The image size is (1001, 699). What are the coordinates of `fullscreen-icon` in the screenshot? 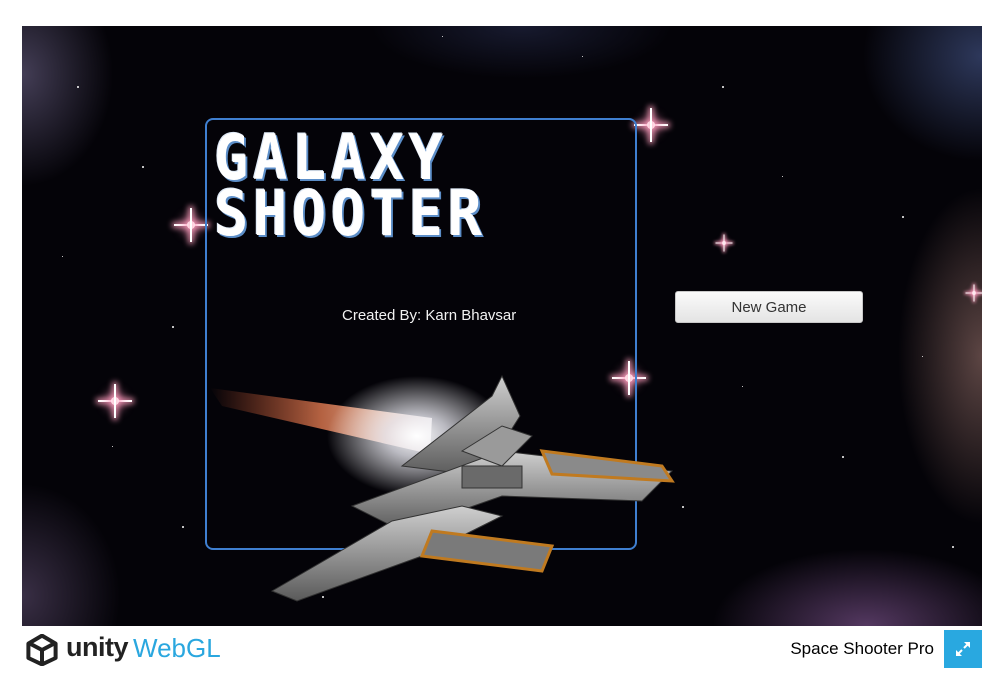 It's located at (963, 649).